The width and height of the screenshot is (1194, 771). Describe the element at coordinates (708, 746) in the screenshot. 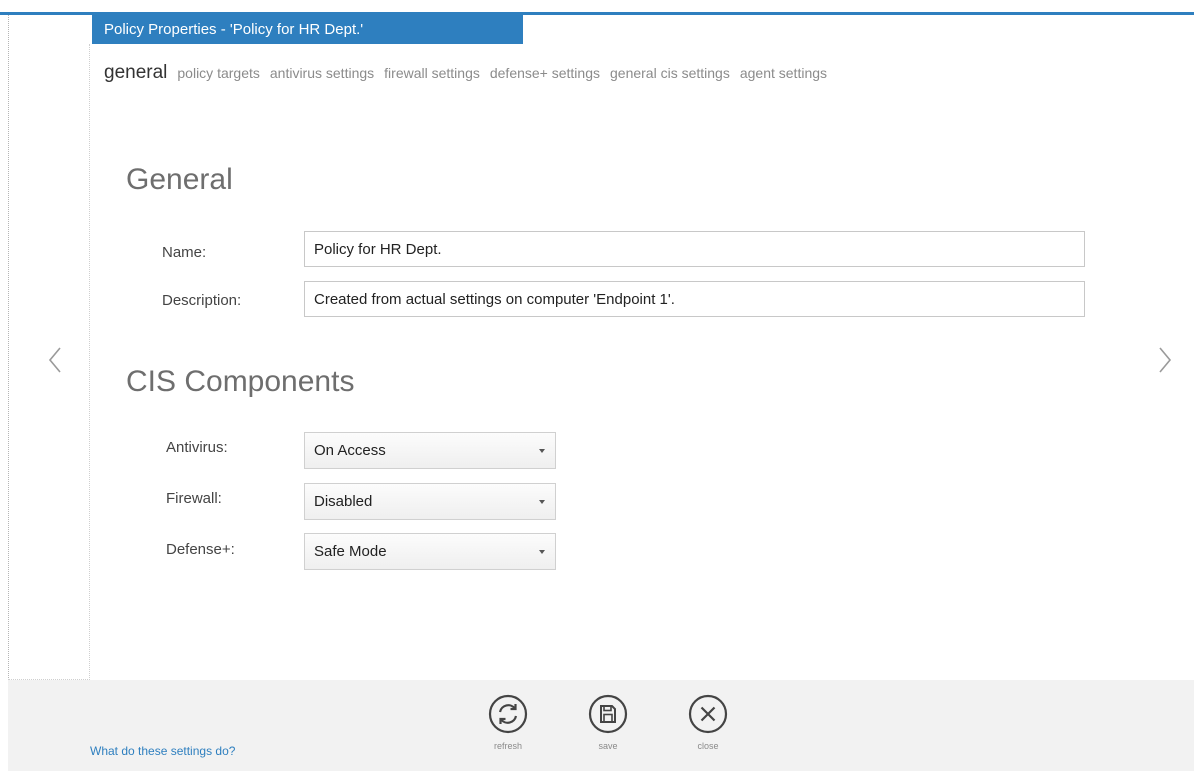

I see `close-label: close` at that location.